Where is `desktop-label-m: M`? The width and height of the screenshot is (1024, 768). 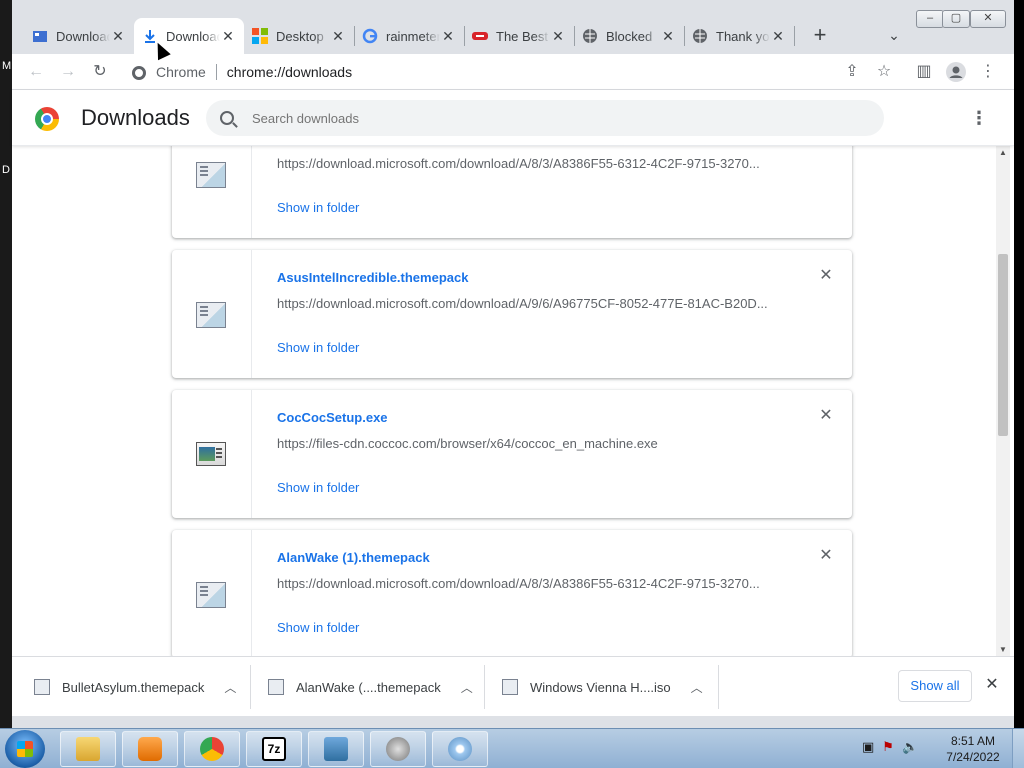 desktop-label-m: M is located at coordinates (7, 66).